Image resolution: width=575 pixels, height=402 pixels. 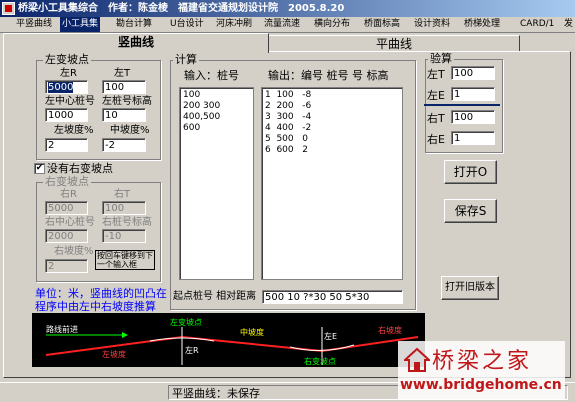 What do you see at coordinates (187, 24) in the screenshot?
I see `menu-u-abutment: U台设计` at bounding box center [187, 24].